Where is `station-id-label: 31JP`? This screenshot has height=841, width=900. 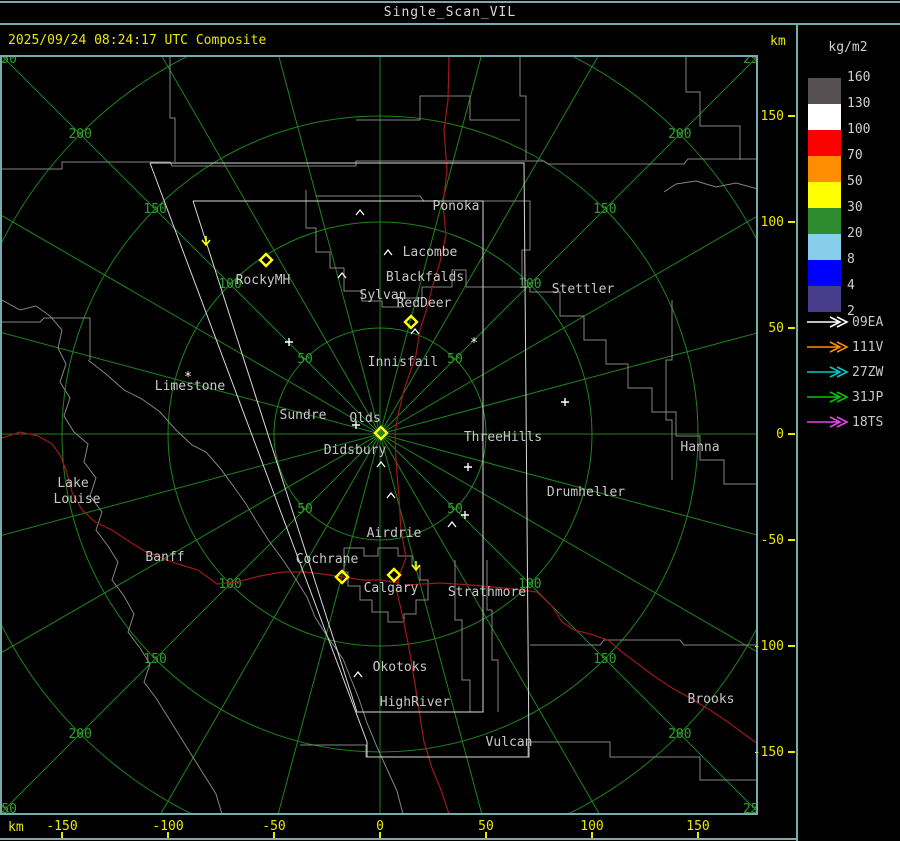
station-id-label: 31JP is located at coordinates (868, 397).